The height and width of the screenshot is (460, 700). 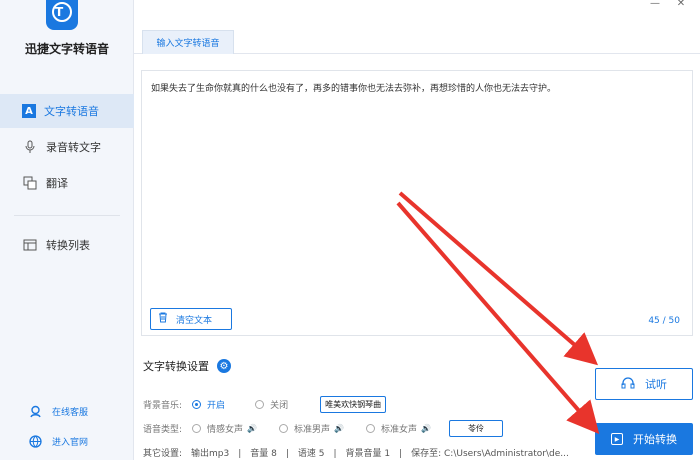 What do you see at coordinates (66, 49) in the screenshot?
I see `app-title: 迅捷文字转语音` at bounding box center [66, 49].